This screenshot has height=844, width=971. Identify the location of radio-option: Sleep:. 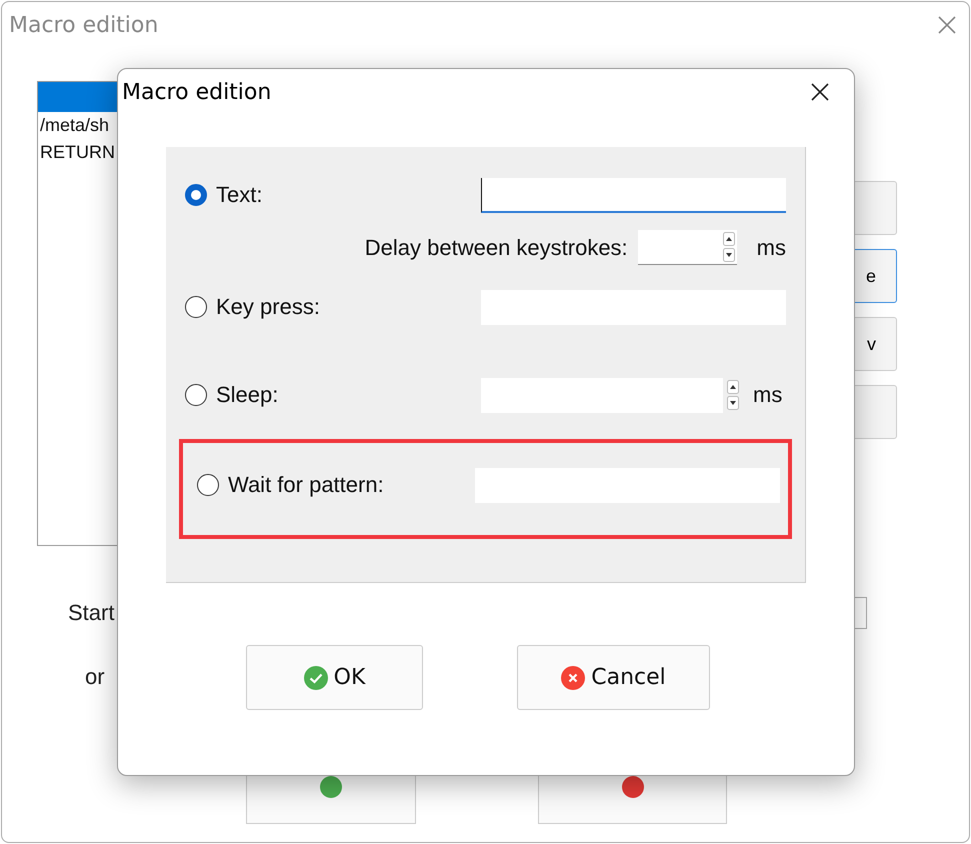
(231, 395).